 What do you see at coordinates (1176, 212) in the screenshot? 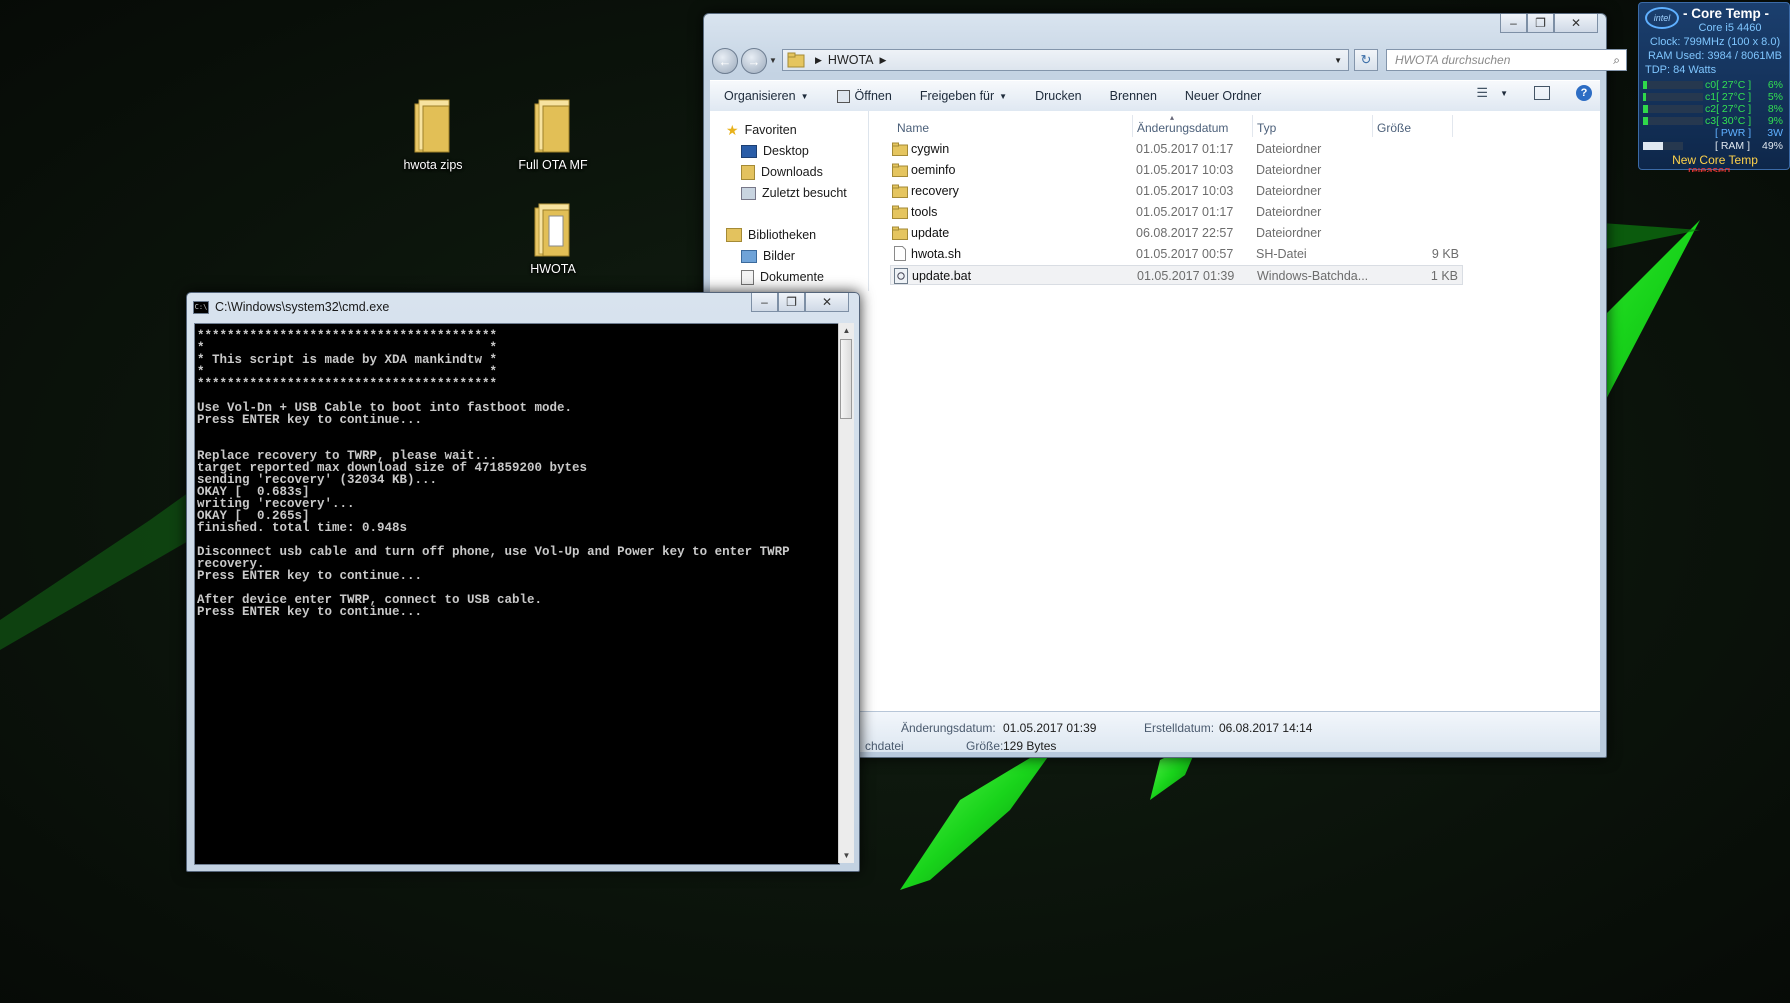
I see `file-row: tools 01.05.2017 01:17 Dateiordner` at bounding box center [1176, 212].